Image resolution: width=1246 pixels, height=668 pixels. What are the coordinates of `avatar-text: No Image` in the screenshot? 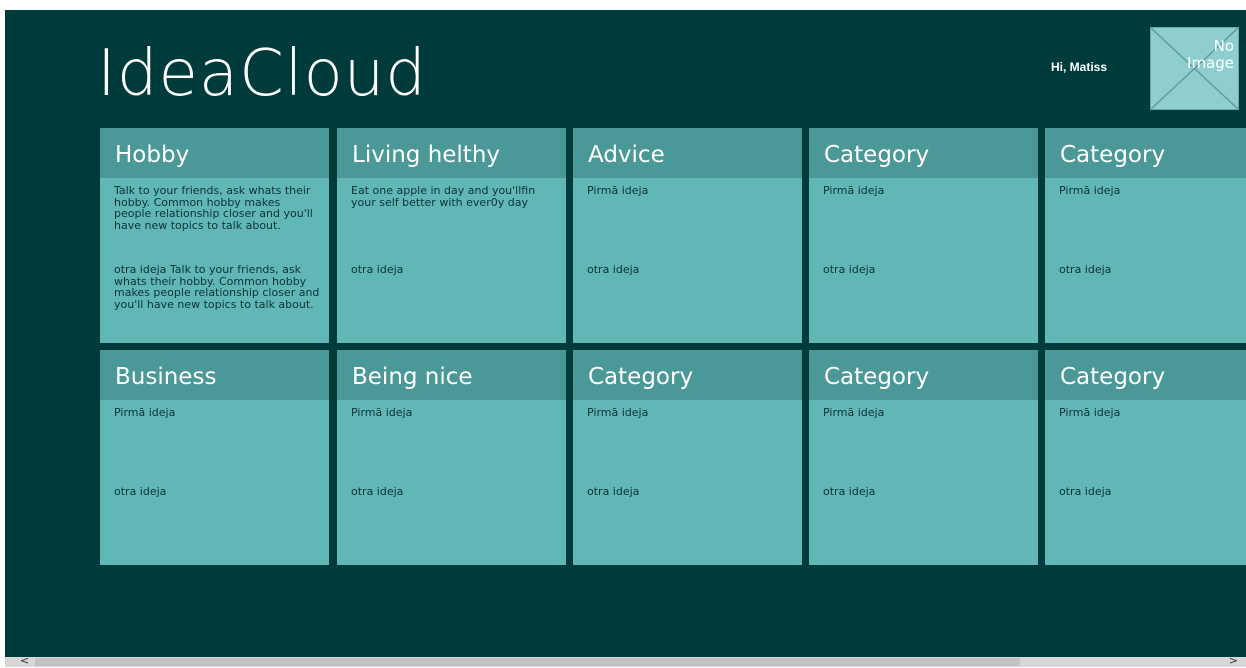 It's located at (1210, 54).